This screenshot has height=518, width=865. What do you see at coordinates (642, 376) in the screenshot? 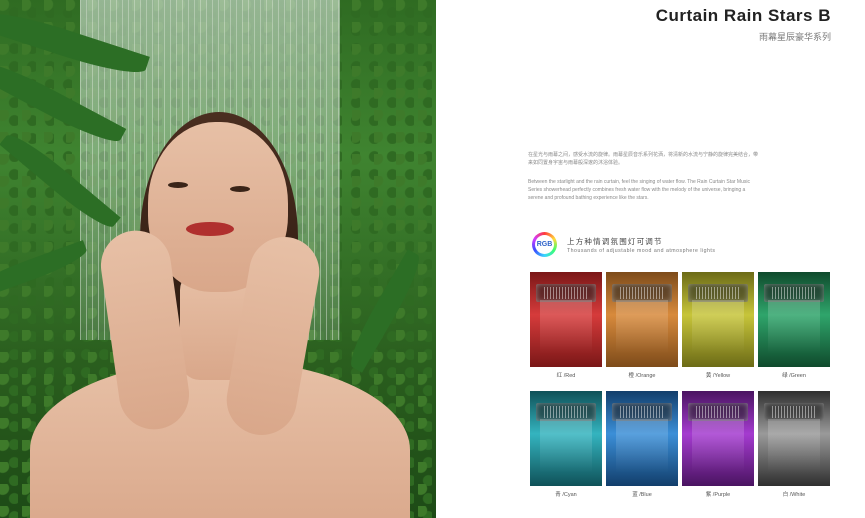
I see `light-swatch-label: 橙 /Orange` at bounding box center [642, 376].